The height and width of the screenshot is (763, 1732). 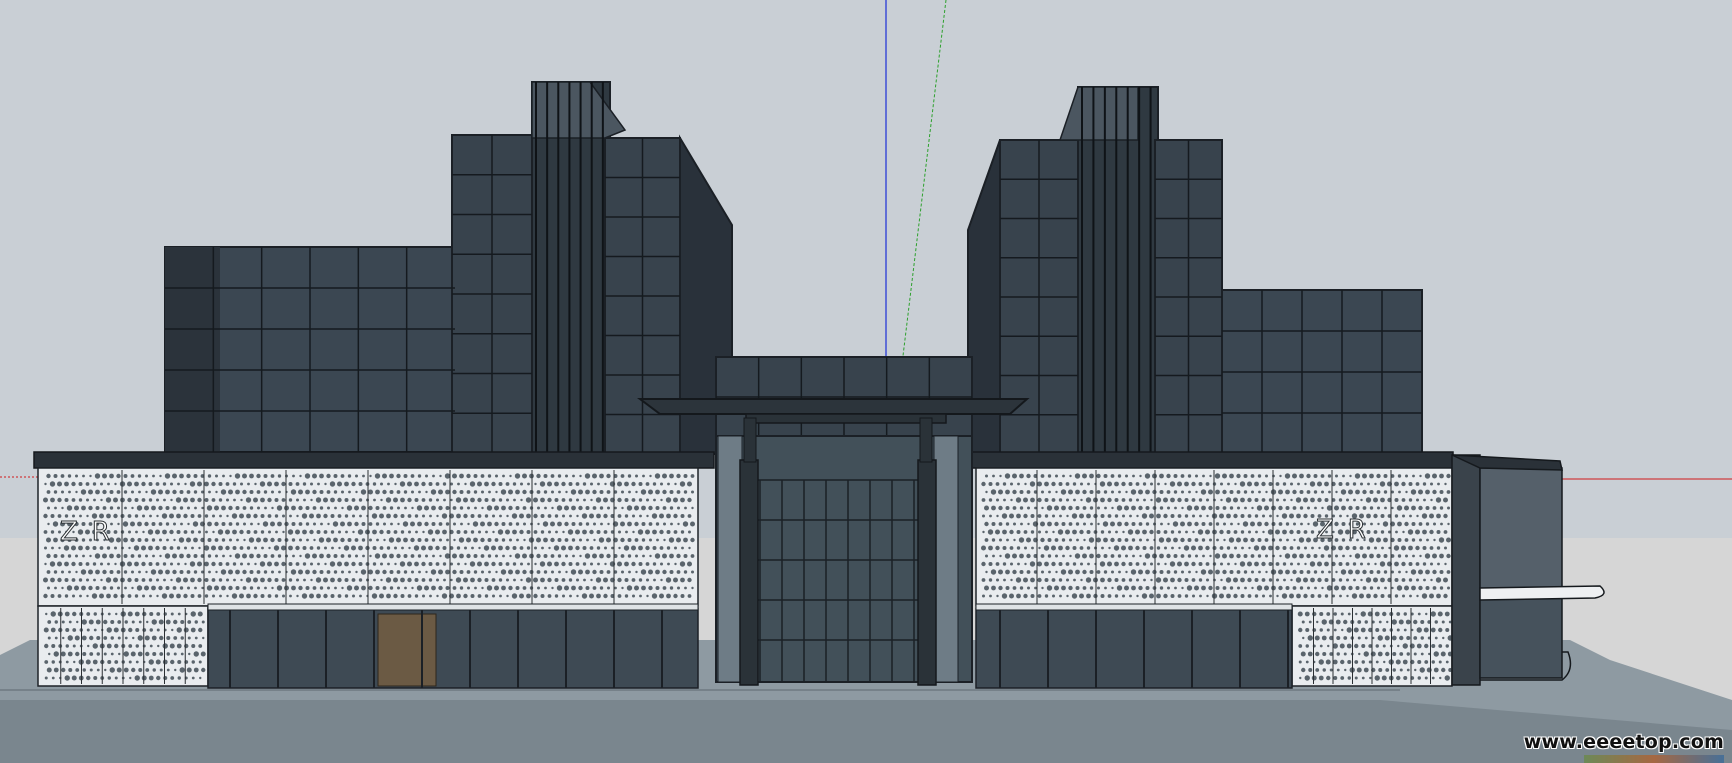 What do you see at coordinates (926, 440) in the screenshot?
I see `entrance-pillar-right-top` at bounding box center [926, 440].